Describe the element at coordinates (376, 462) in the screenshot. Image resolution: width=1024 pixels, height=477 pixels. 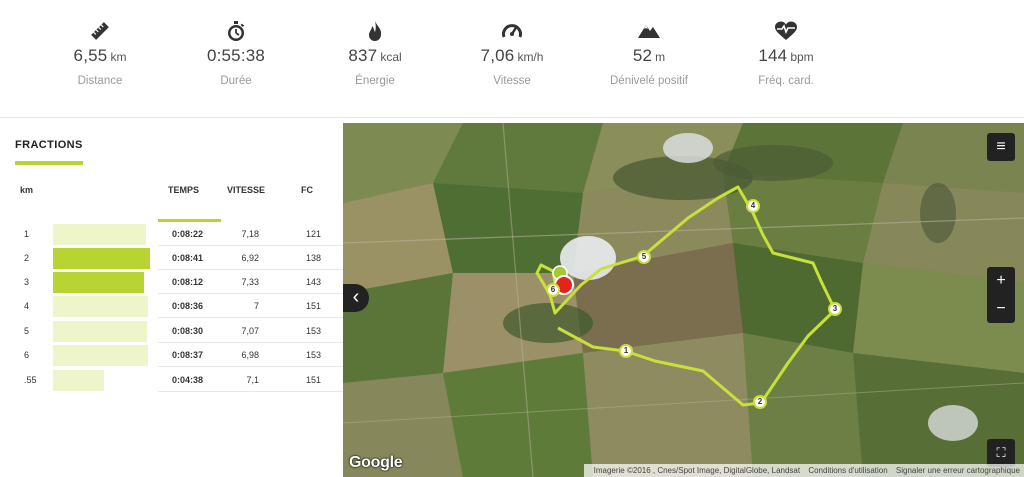
I see `google-logo: Google` at that location.